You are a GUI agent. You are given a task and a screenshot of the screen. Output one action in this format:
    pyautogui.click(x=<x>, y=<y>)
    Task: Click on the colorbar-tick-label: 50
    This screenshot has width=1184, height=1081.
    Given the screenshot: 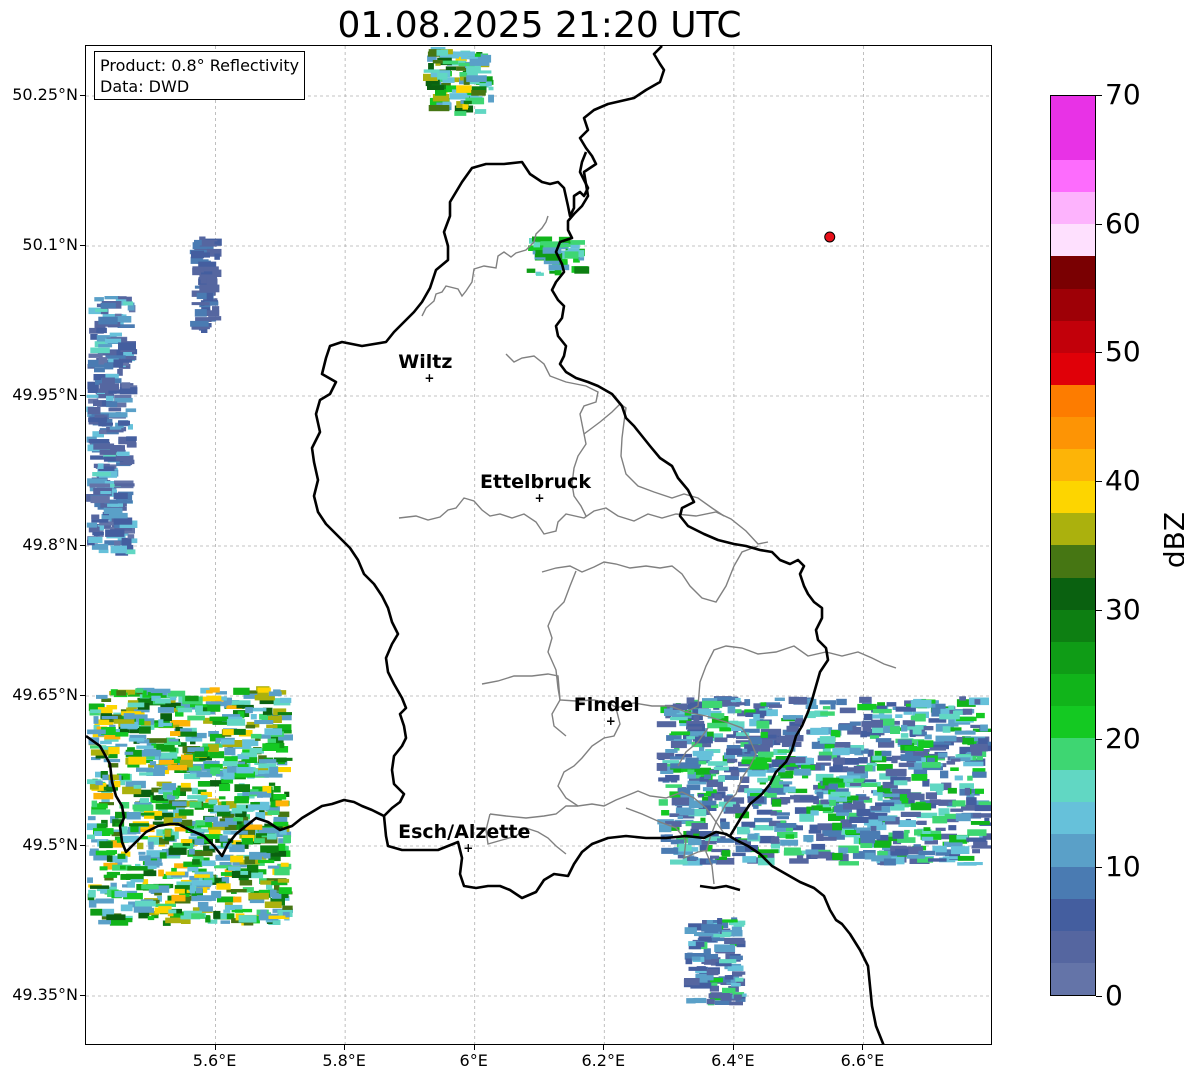 What is the action you would take?
    pyautogui.click(x=1123, y=352)
    